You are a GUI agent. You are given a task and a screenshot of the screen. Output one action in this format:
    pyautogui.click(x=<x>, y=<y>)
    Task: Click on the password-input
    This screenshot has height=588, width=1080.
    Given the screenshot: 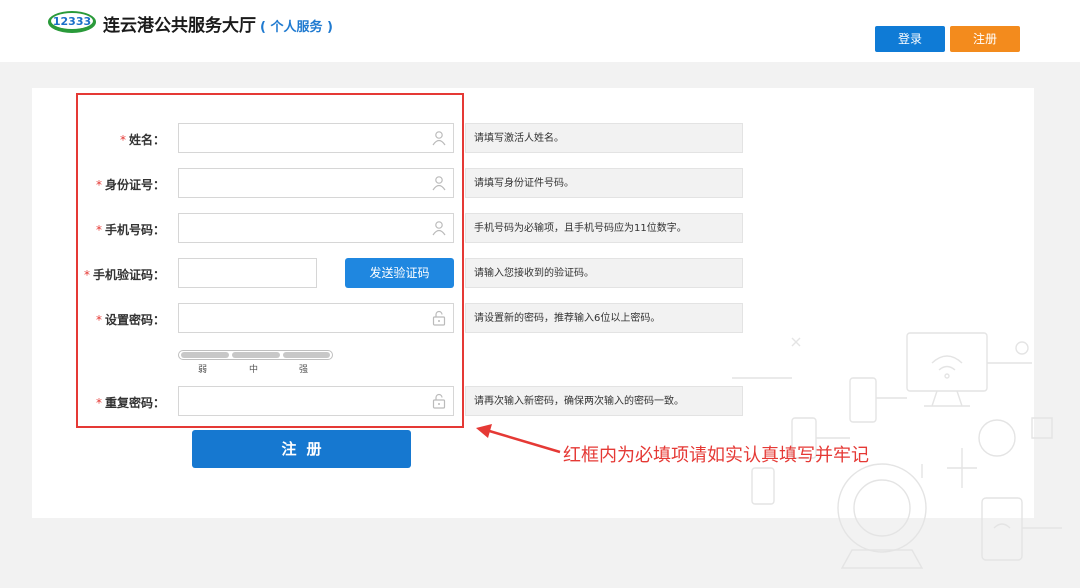 What is the action you would take?
    pyautogui.click(x=316, y=318)
    